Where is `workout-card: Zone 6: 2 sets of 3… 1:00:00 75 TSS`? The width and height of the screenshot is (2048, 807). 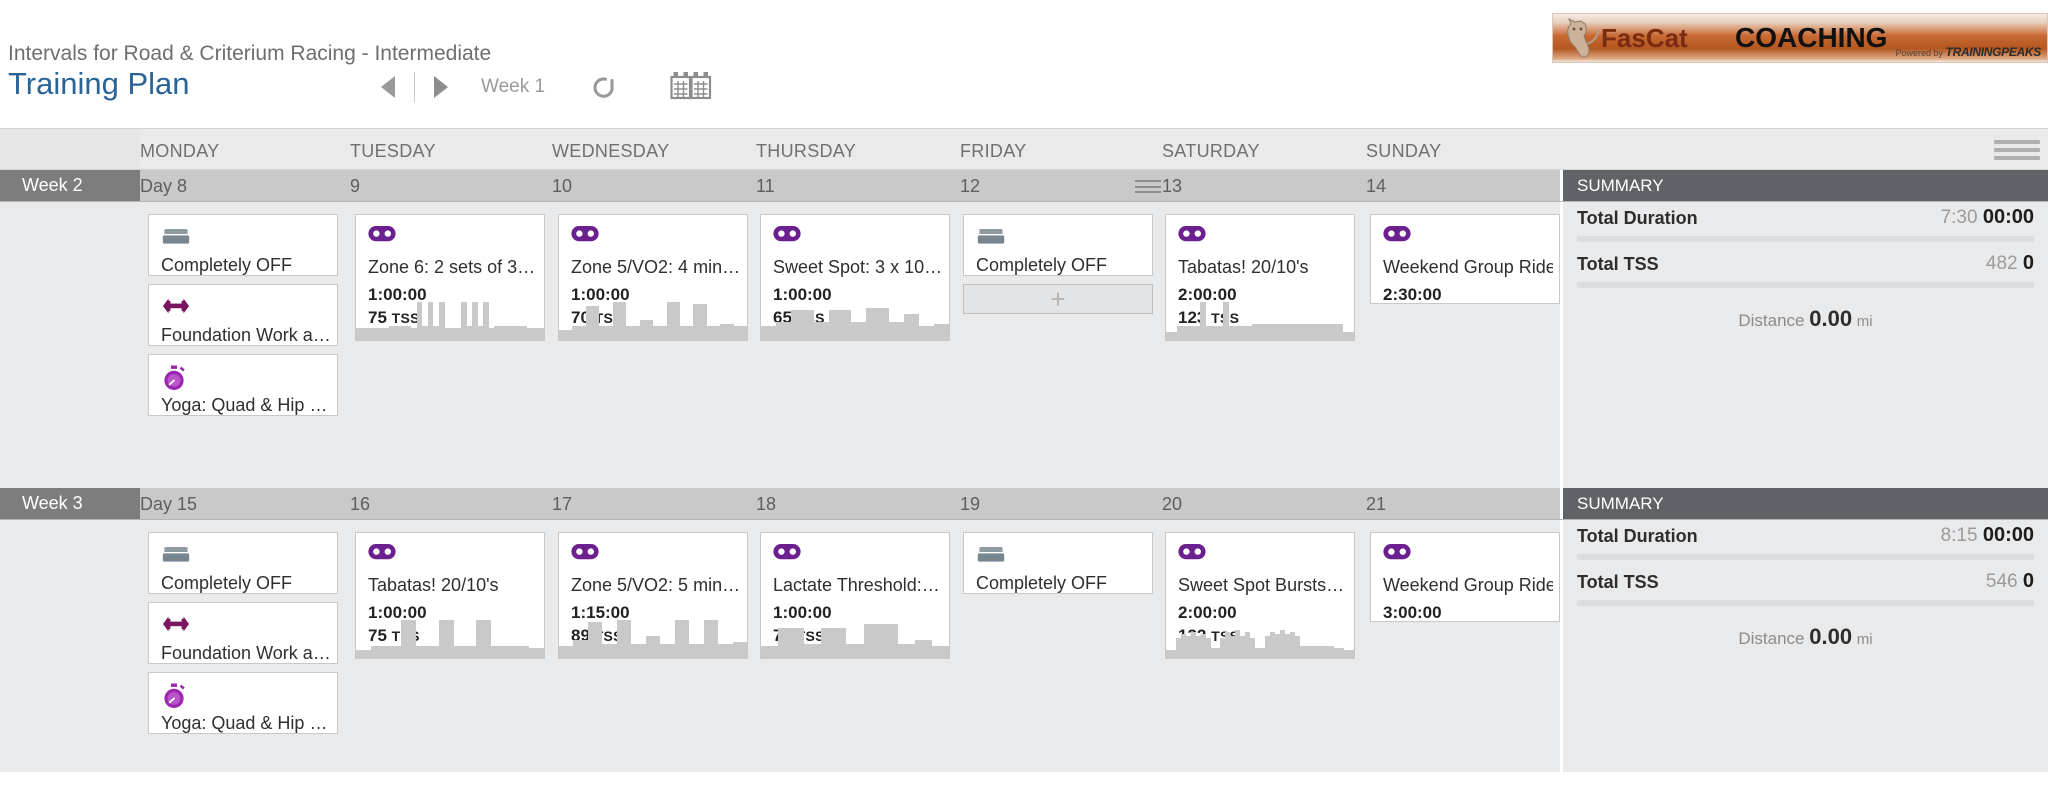 workout-card: Zone 6: 2 sets of 3… 1:00:00 75 TSS is located at coordinates (450, 277).